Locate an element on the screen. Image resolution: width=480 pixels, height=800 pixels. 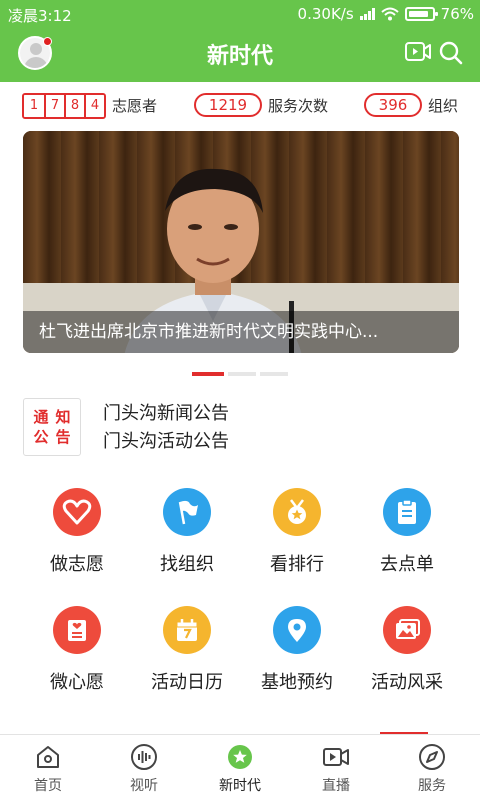
tab-new-era: 新时代 is located at coordinates (240, 767).